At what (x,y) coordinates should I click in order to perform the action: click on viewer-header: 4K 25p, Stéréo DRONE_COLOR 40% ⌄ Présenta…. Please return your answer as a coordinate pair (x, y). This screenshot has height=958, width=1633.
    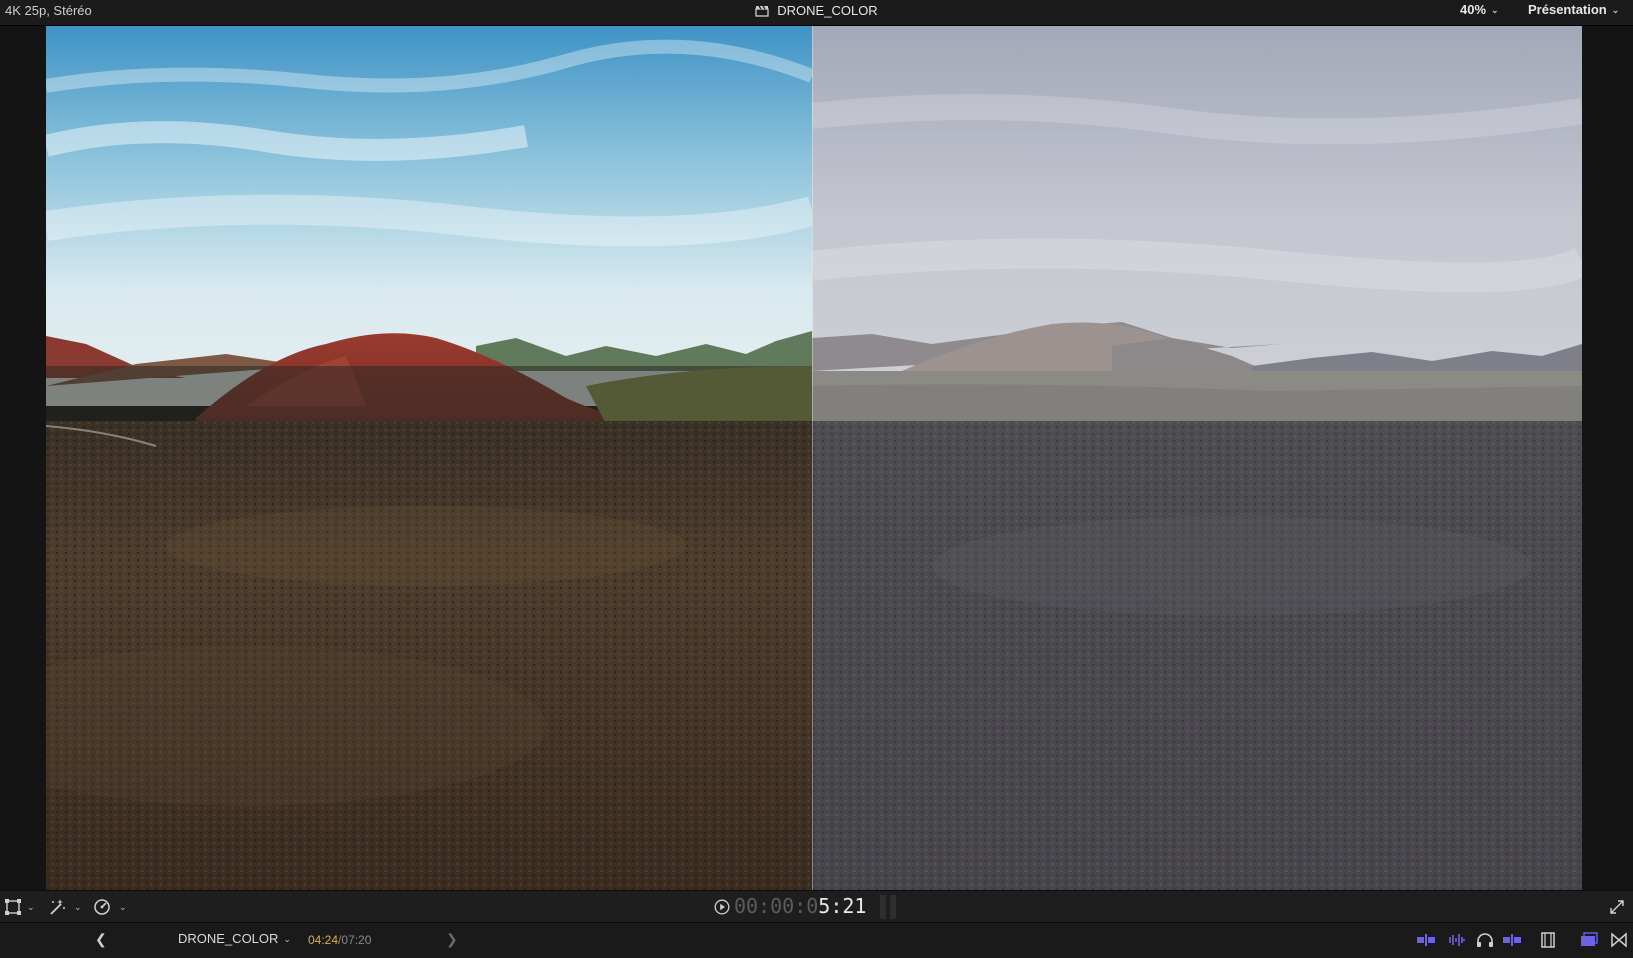
    Looking at the image, I should click on (816, 13).